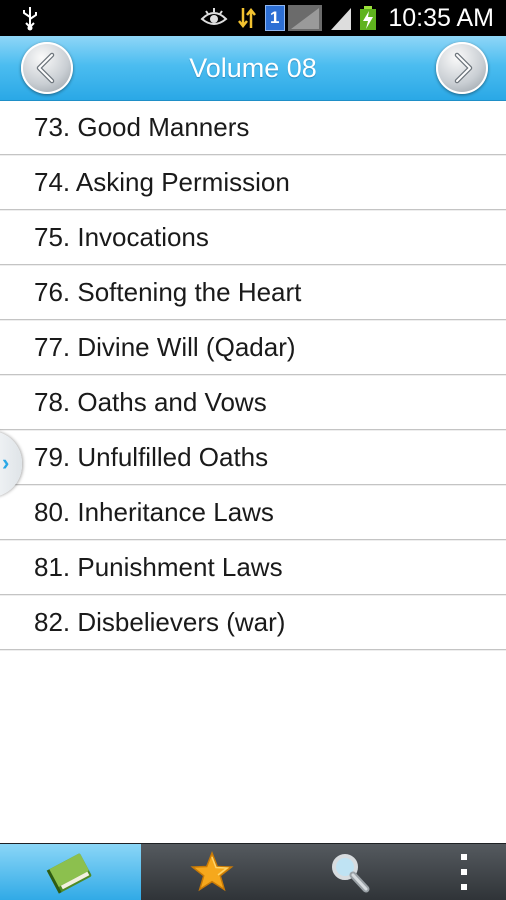 This screenshot has height=900, width=506. Describe the element at coordinates (253, 457) in the screenshot. I see `chapter-item: 79. Unfulfilled Oaths` at that location.